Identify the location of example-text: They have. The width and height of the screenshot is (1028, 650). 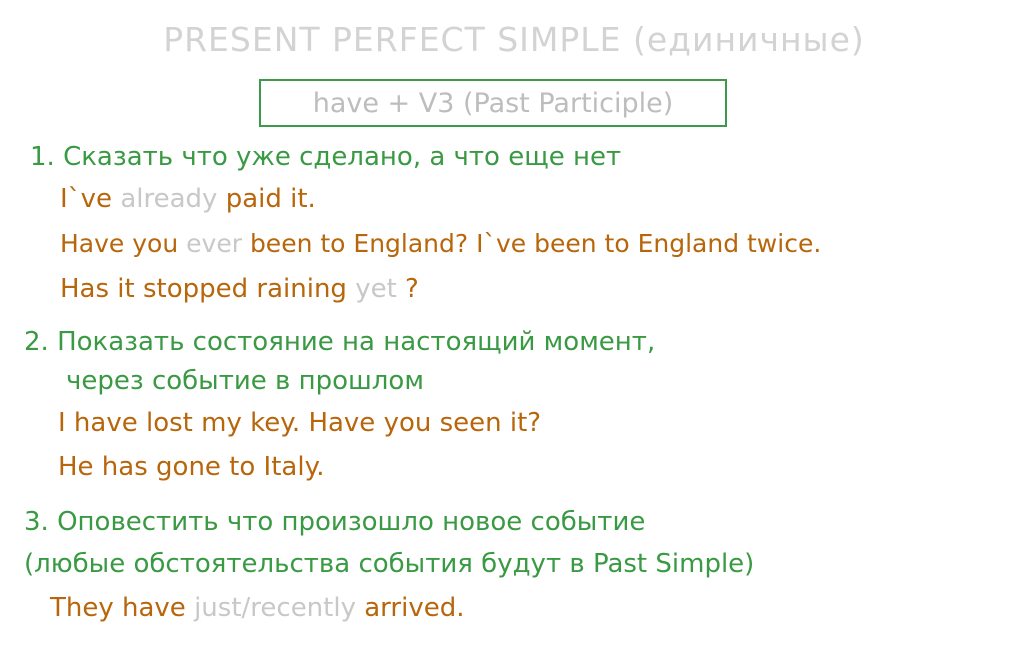
(118, 608).